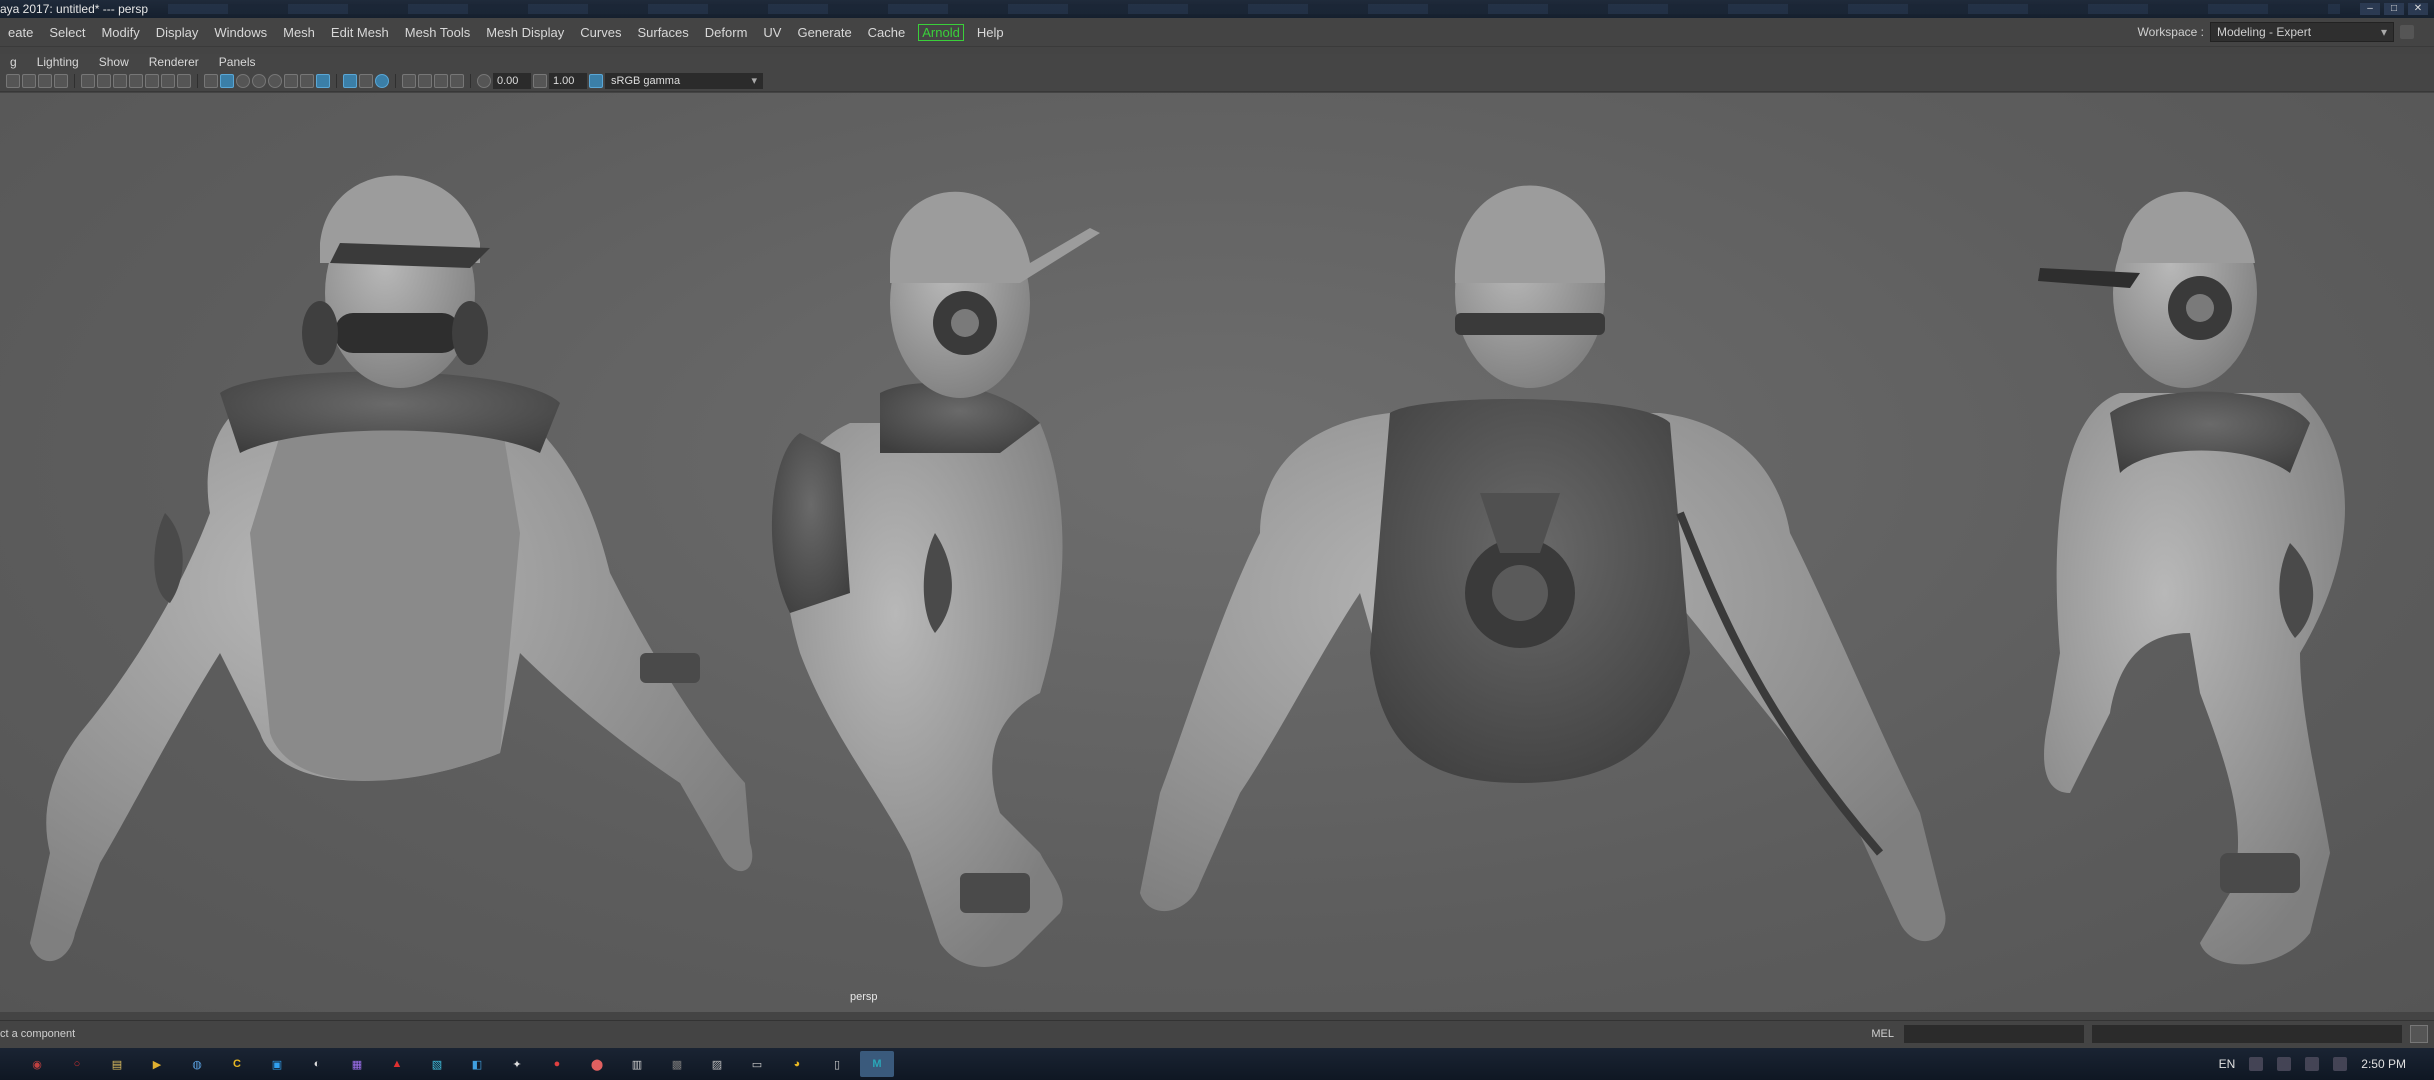 This screenshot has width=2434, height=1080. I want to click on safe-action-icon, so click(168, 80).